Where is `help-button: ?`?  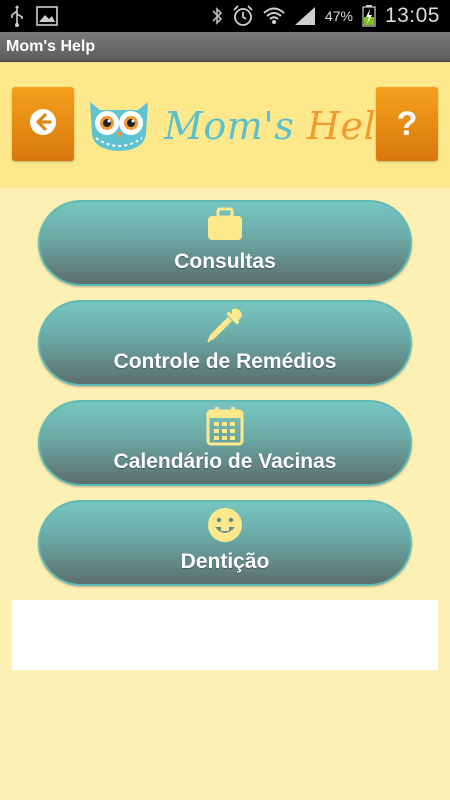 help-button: ? is located at coordinates (407, 124).